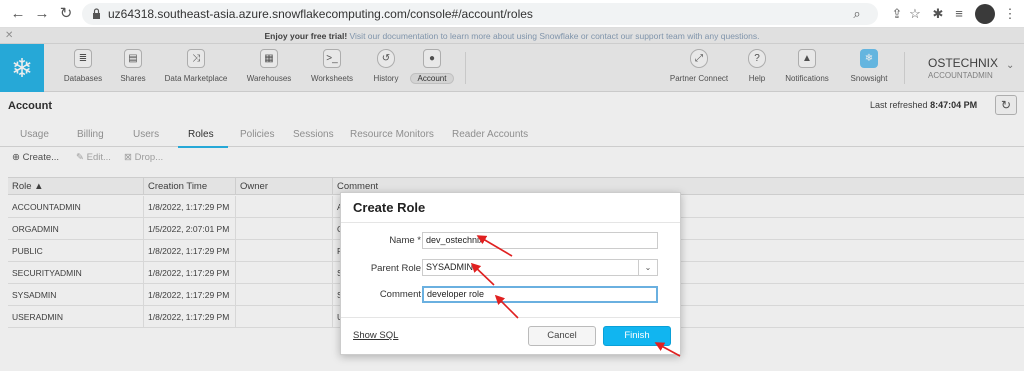 The width and height of the screenshot is (1024, 371). I want to click on comment-label: Comment, so click(400, 294).